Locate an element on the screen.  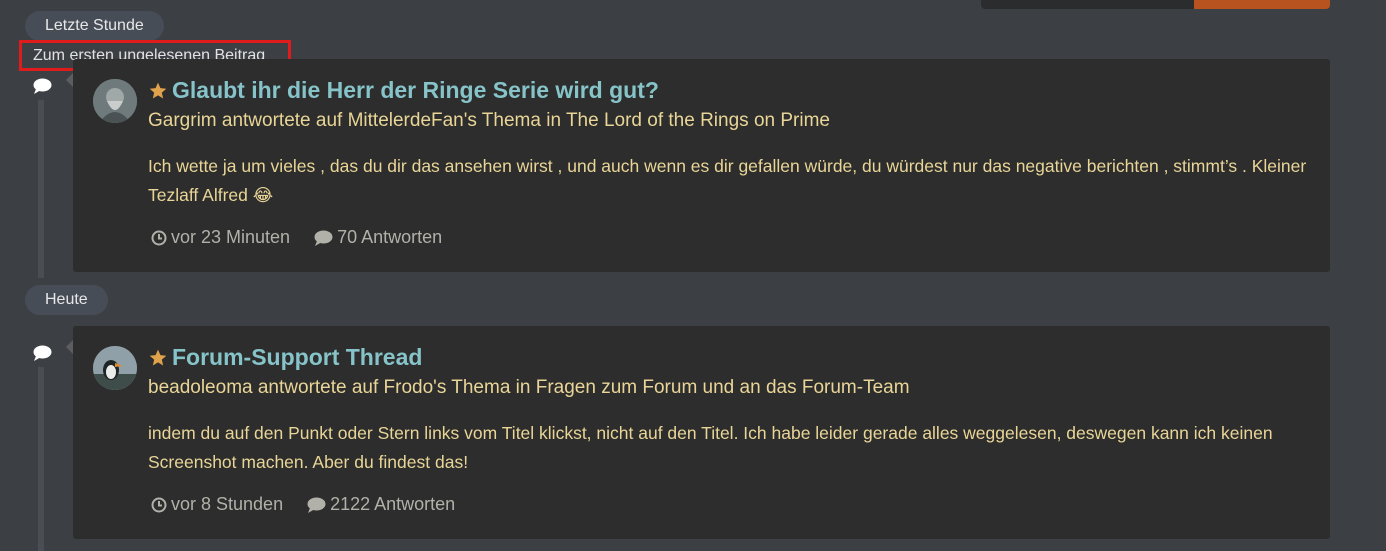
top-toolbar-segment is located at coordinates (1087, 4).